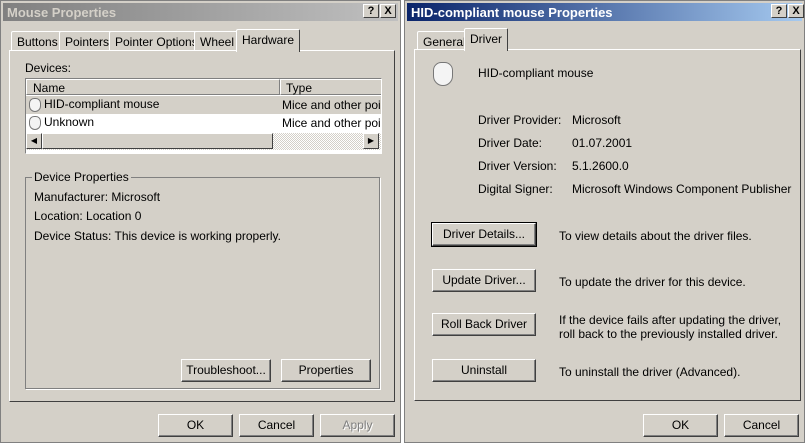  I want to click on apply-button: Apply, so click(357, 425).